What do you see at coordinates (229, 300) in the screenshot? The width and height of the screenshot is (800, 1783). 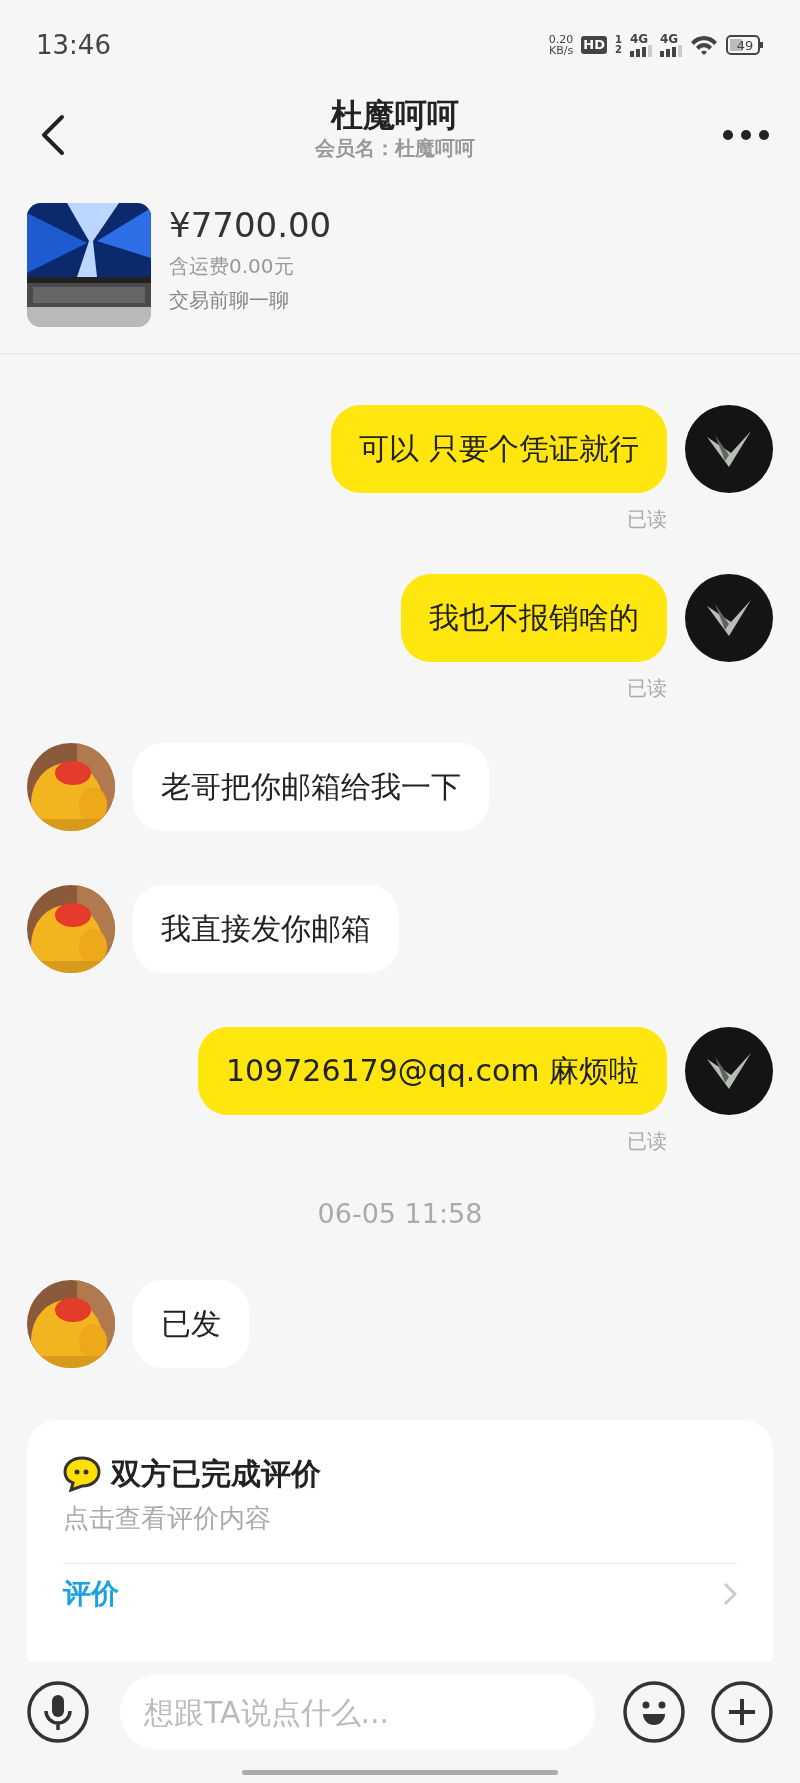 I see `chat-hint: 交易前聊一聊` at bounding box center [229, 300].